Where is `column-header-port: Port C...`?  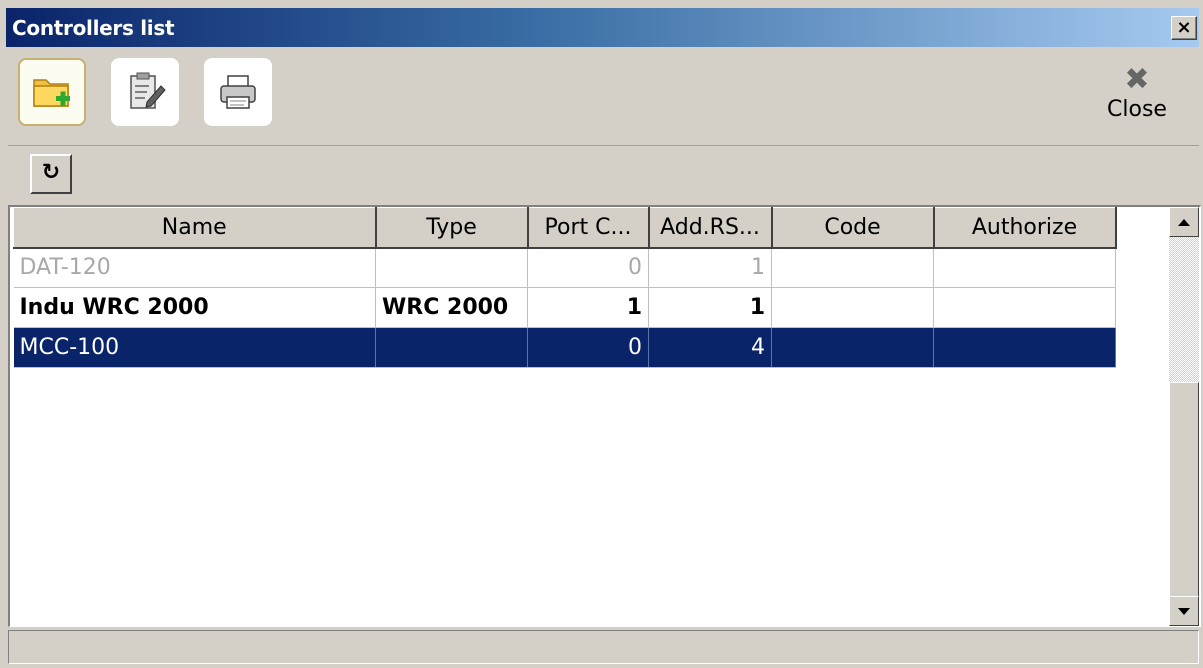 column-header-port: Port C... is located at coordinates (588, 228).